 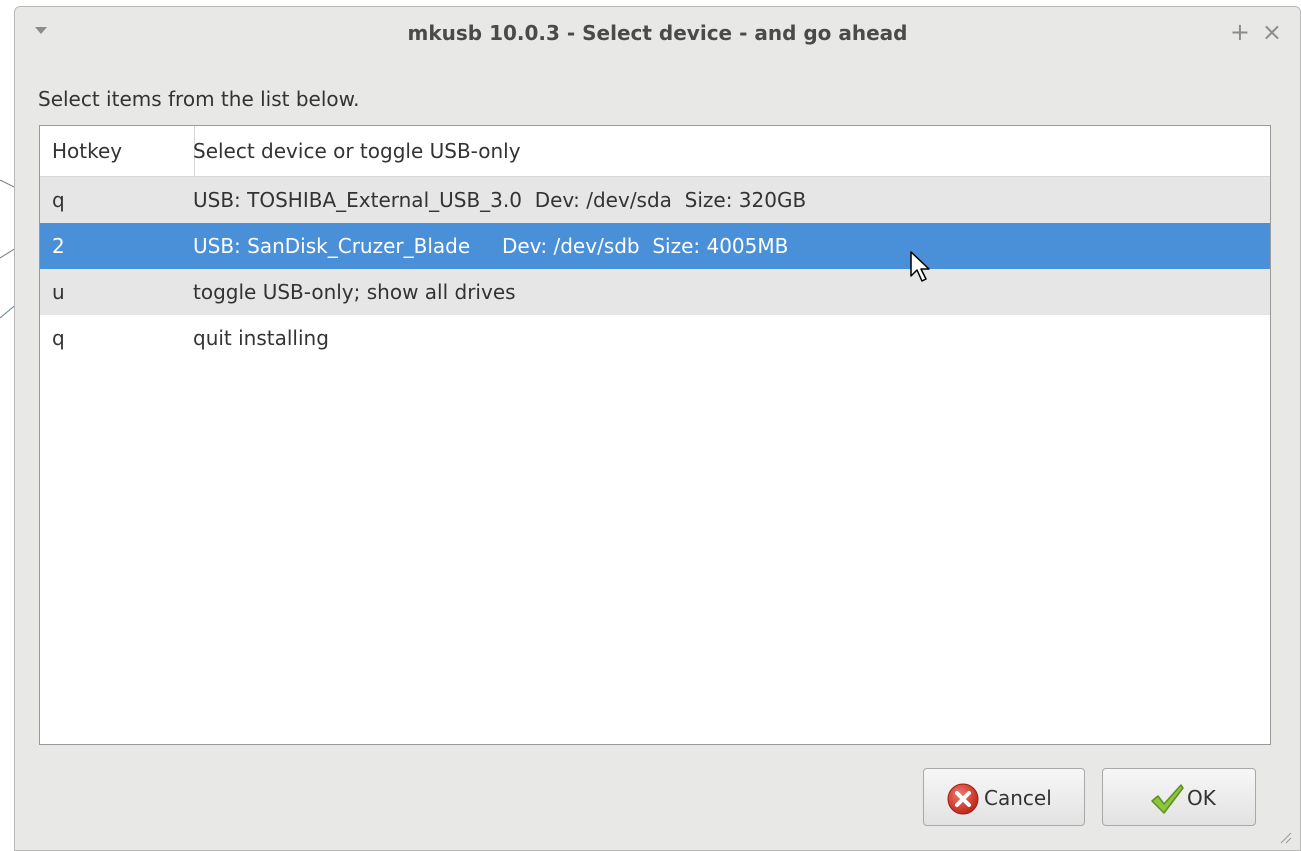 I want to click on column-header-description: Select device or toggle USB-only, so click(x=352, y=151).